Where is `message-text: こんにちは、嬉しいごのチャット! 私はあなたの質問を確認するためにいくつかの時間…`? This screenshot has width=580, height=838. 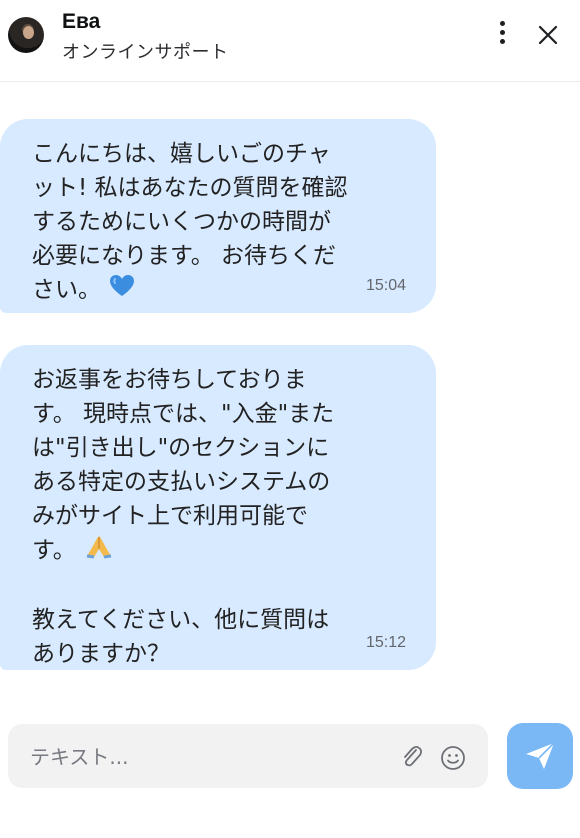
message-text: こんにちは、嬉しいごのチャット! 私はあなたの質問を確認するためにいくつかの時間… is located at coordinates (191, 222).